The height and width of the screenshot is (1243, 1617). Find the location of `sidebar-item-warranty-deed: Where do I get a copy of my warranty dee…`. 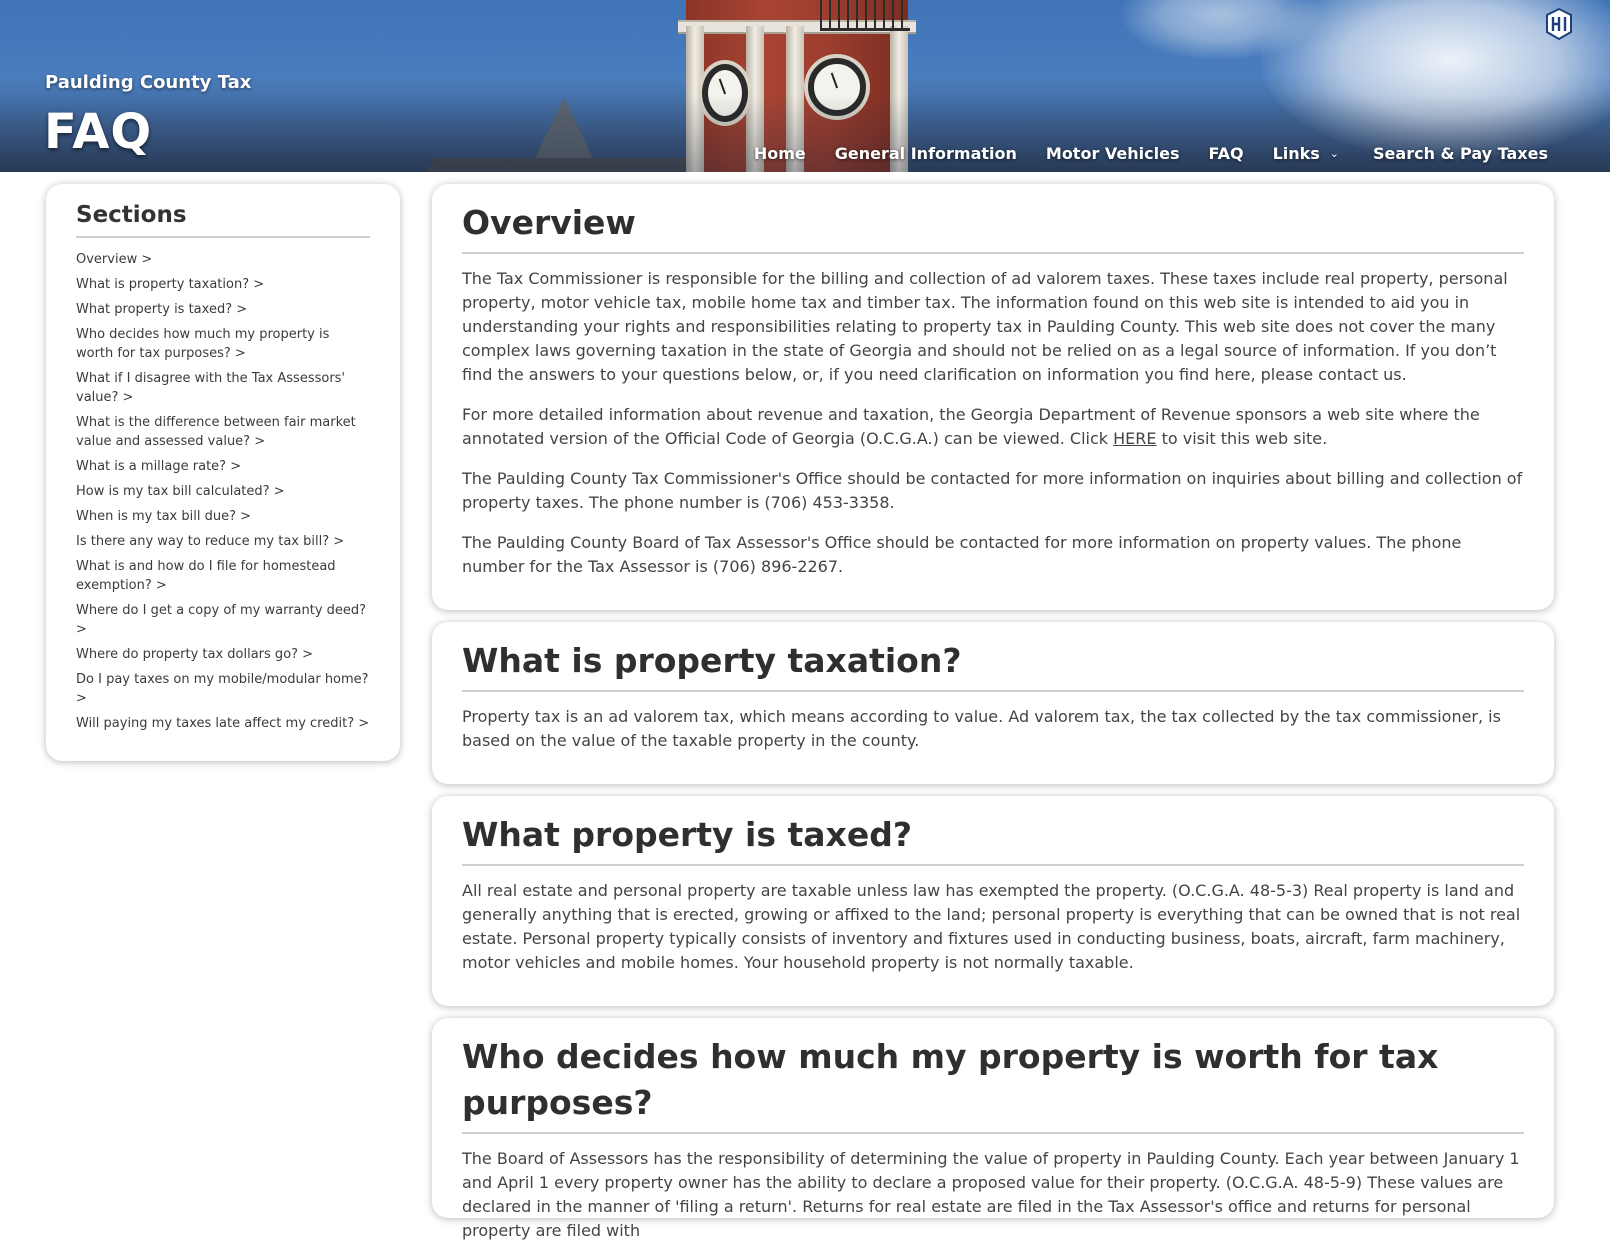

sidebar-item-warranty-deed: Where do I get a copy of my warranty dee… is located at coordinates (223, 620).